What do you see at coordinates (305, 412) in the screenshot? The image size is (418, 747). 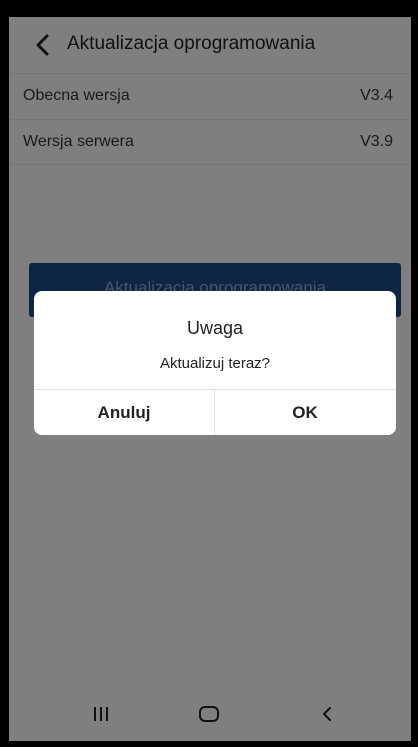 I see `ok-button: OK` at bounding box center [305, 412].